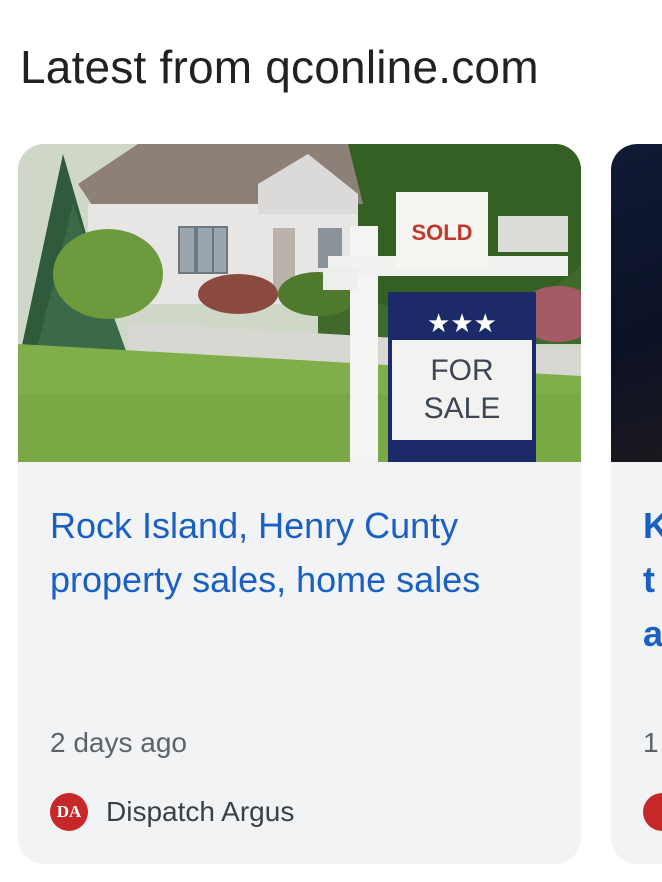  I want to click on for-text: FOR, so click(461, 370).